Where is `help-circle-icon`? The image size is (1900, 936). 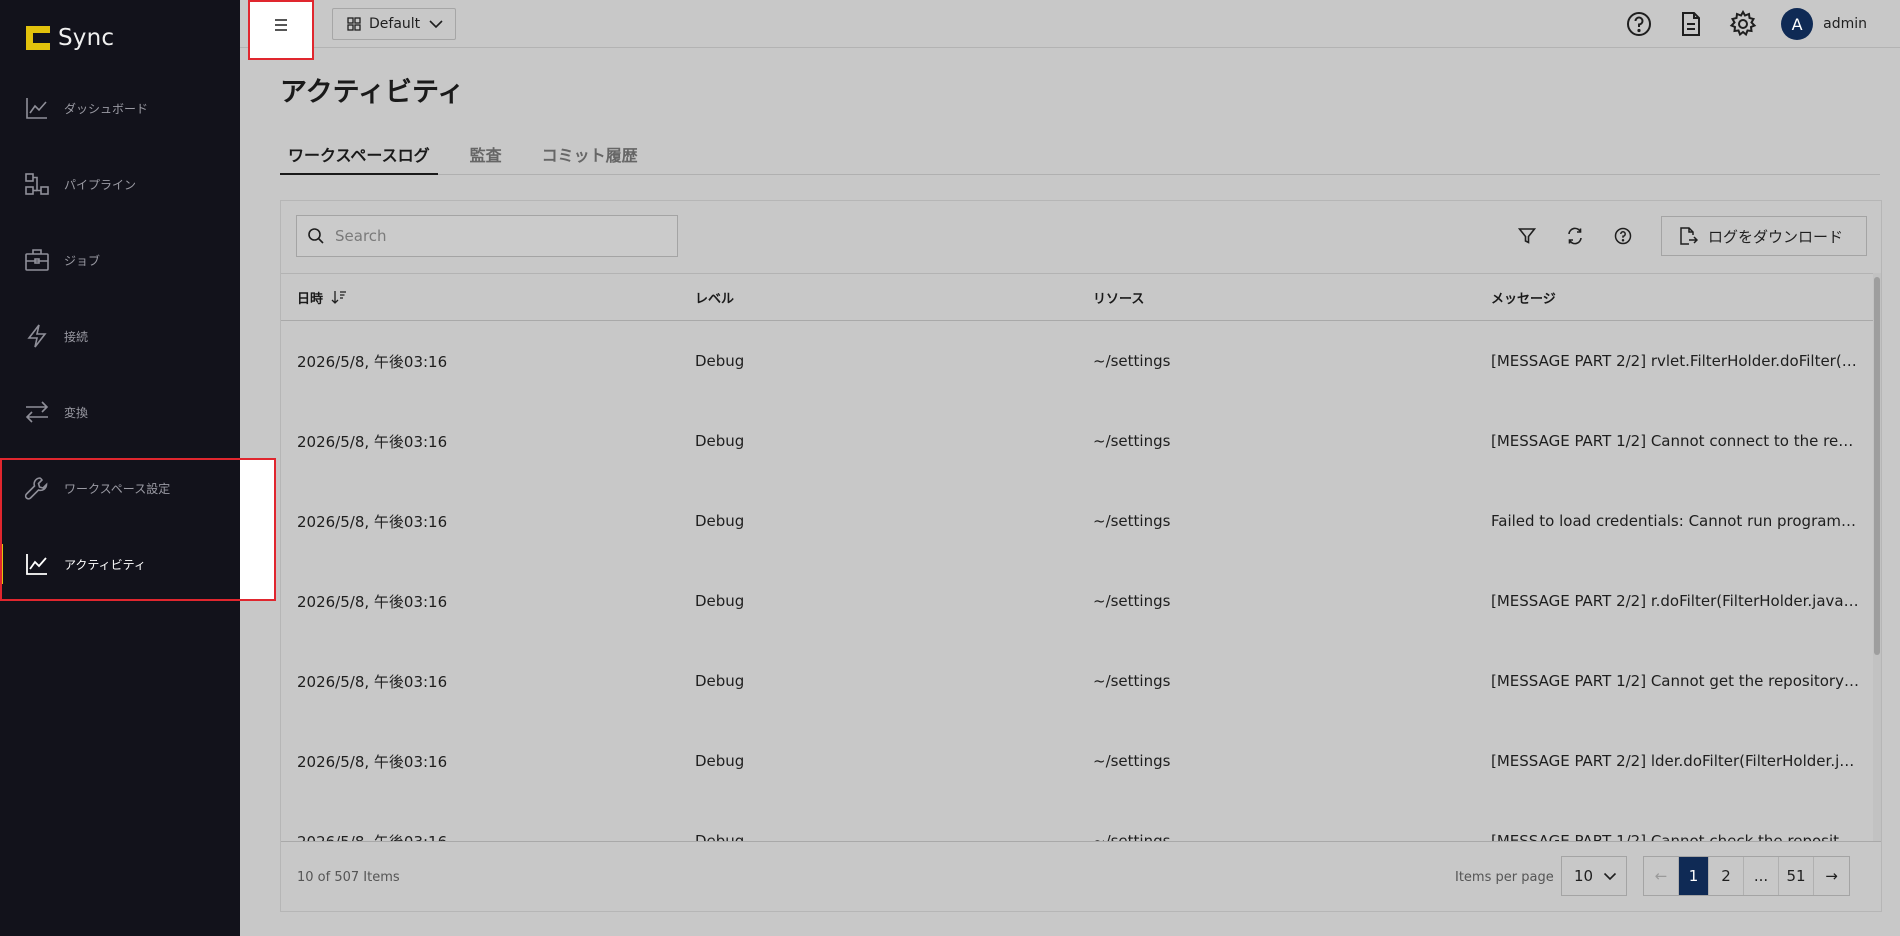
help-circle-icon is located at coordinates (1623, 236).